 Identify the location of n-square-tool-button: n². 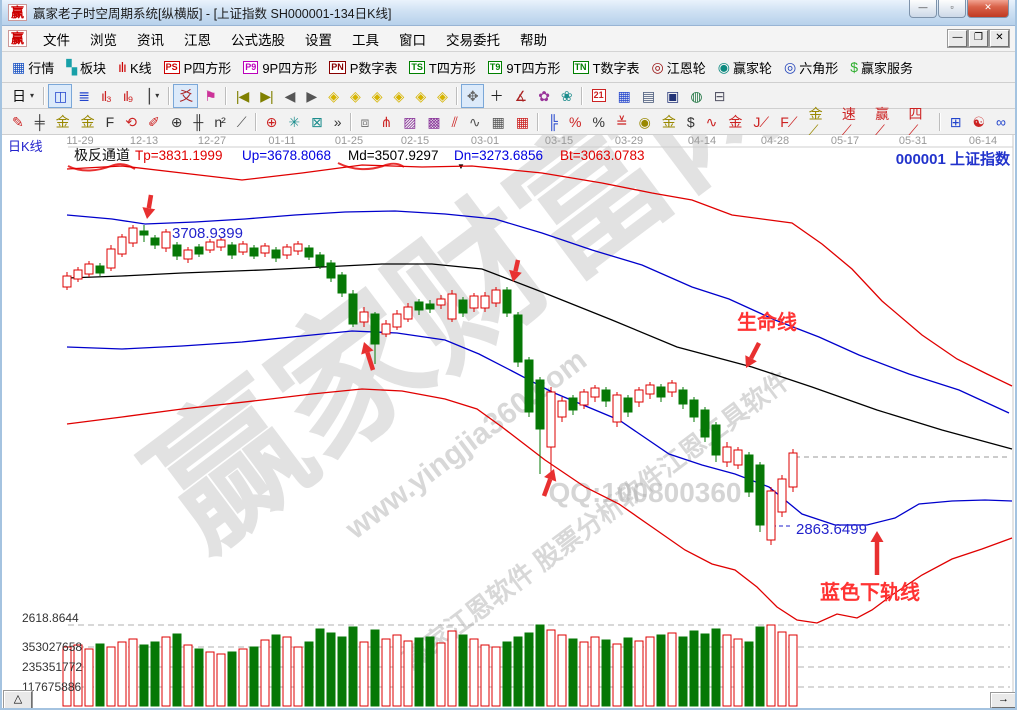
(219, 122).